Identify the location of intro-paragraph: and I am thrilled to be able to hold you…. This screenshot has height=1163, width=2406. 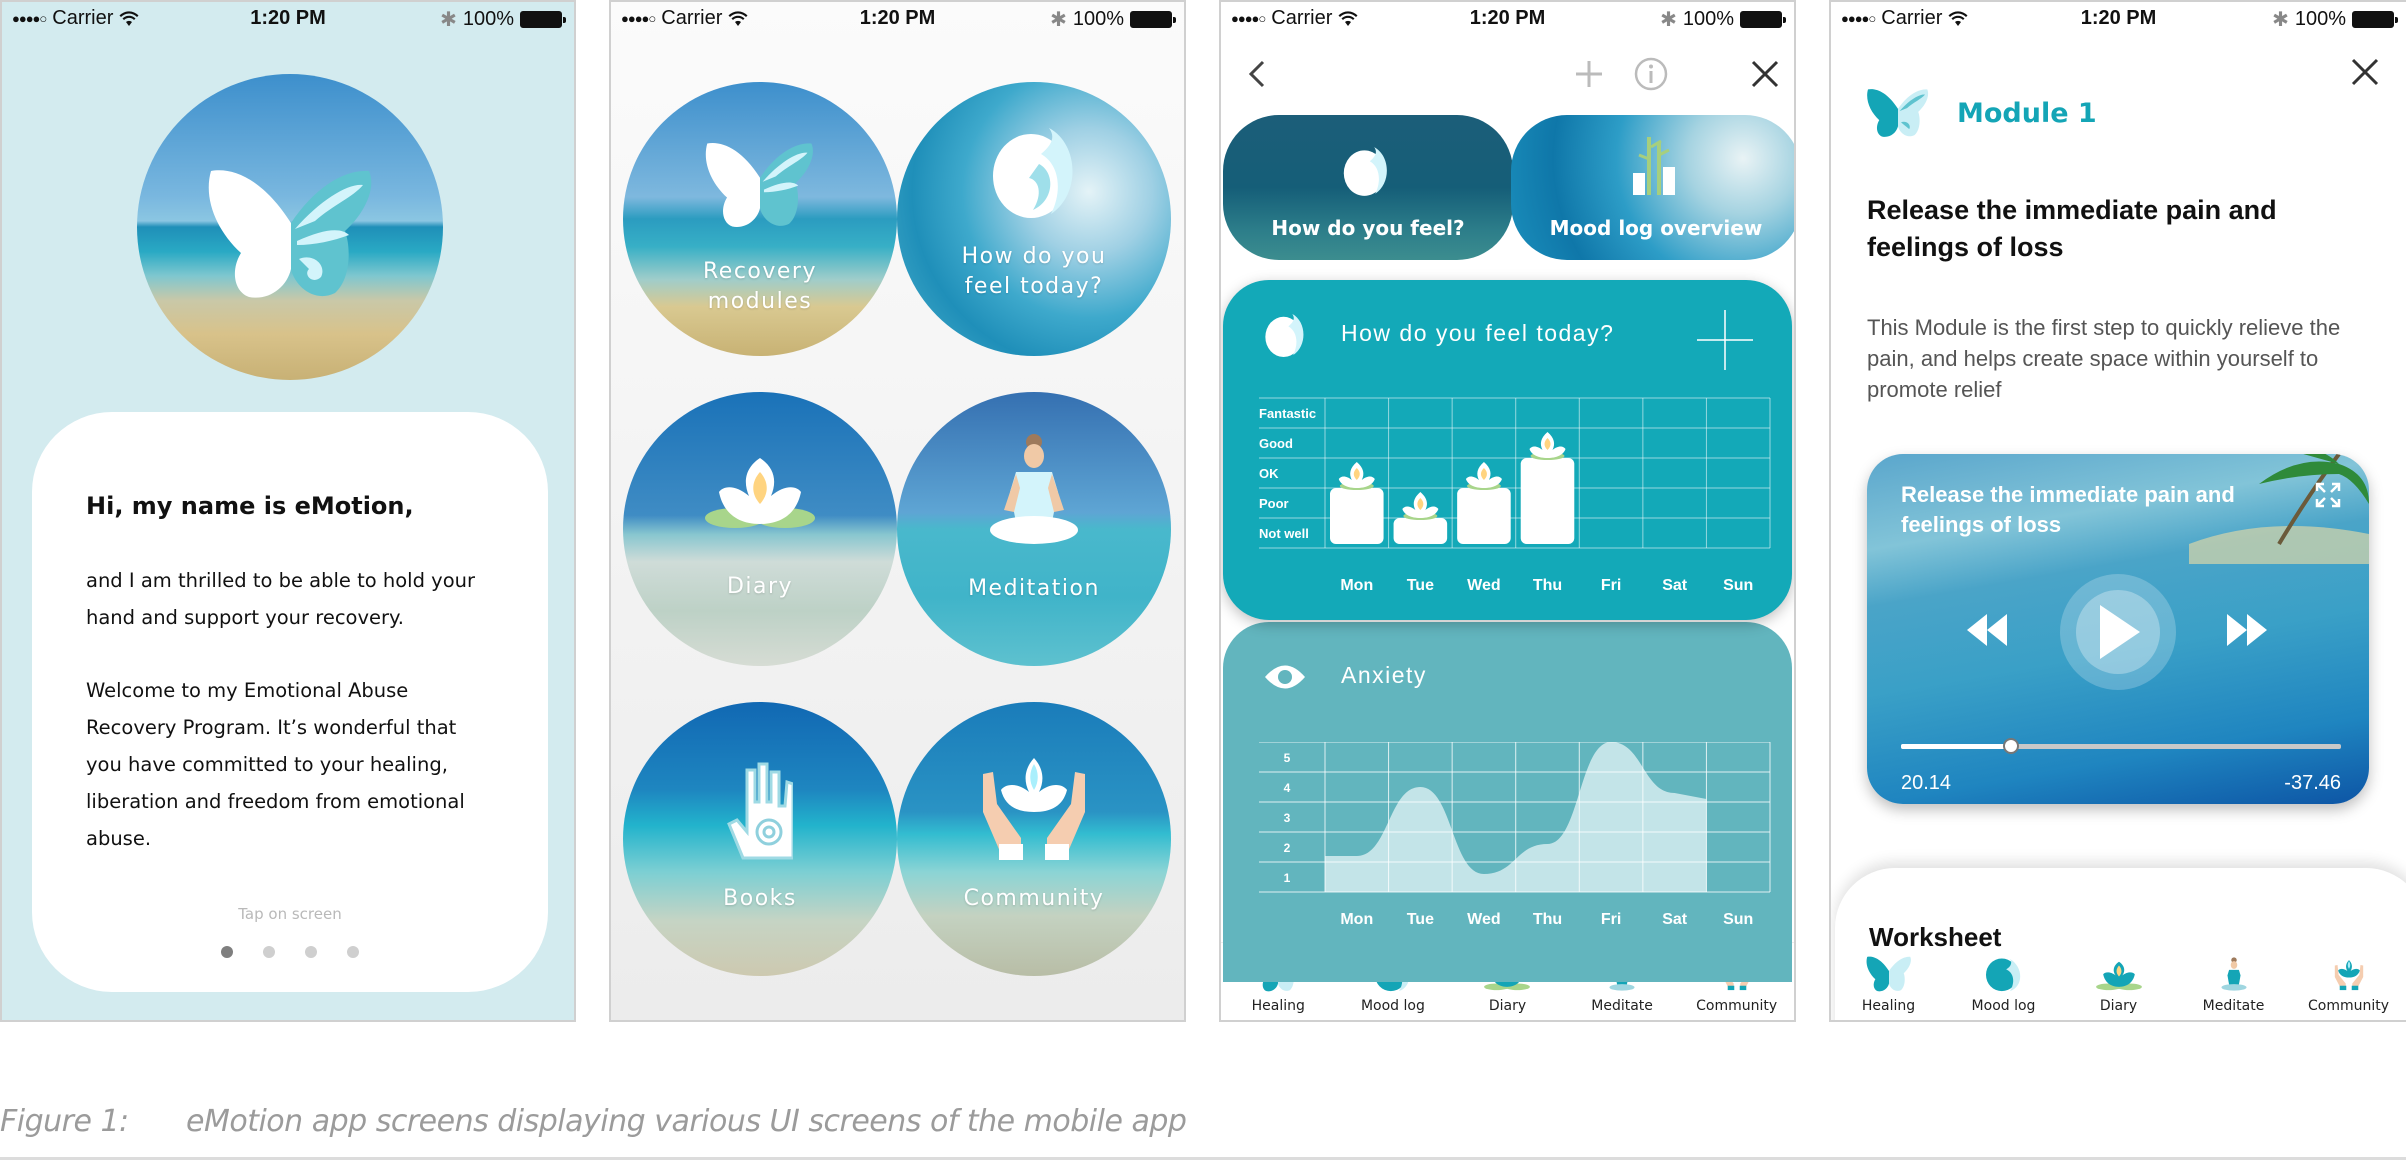
(281, 599).